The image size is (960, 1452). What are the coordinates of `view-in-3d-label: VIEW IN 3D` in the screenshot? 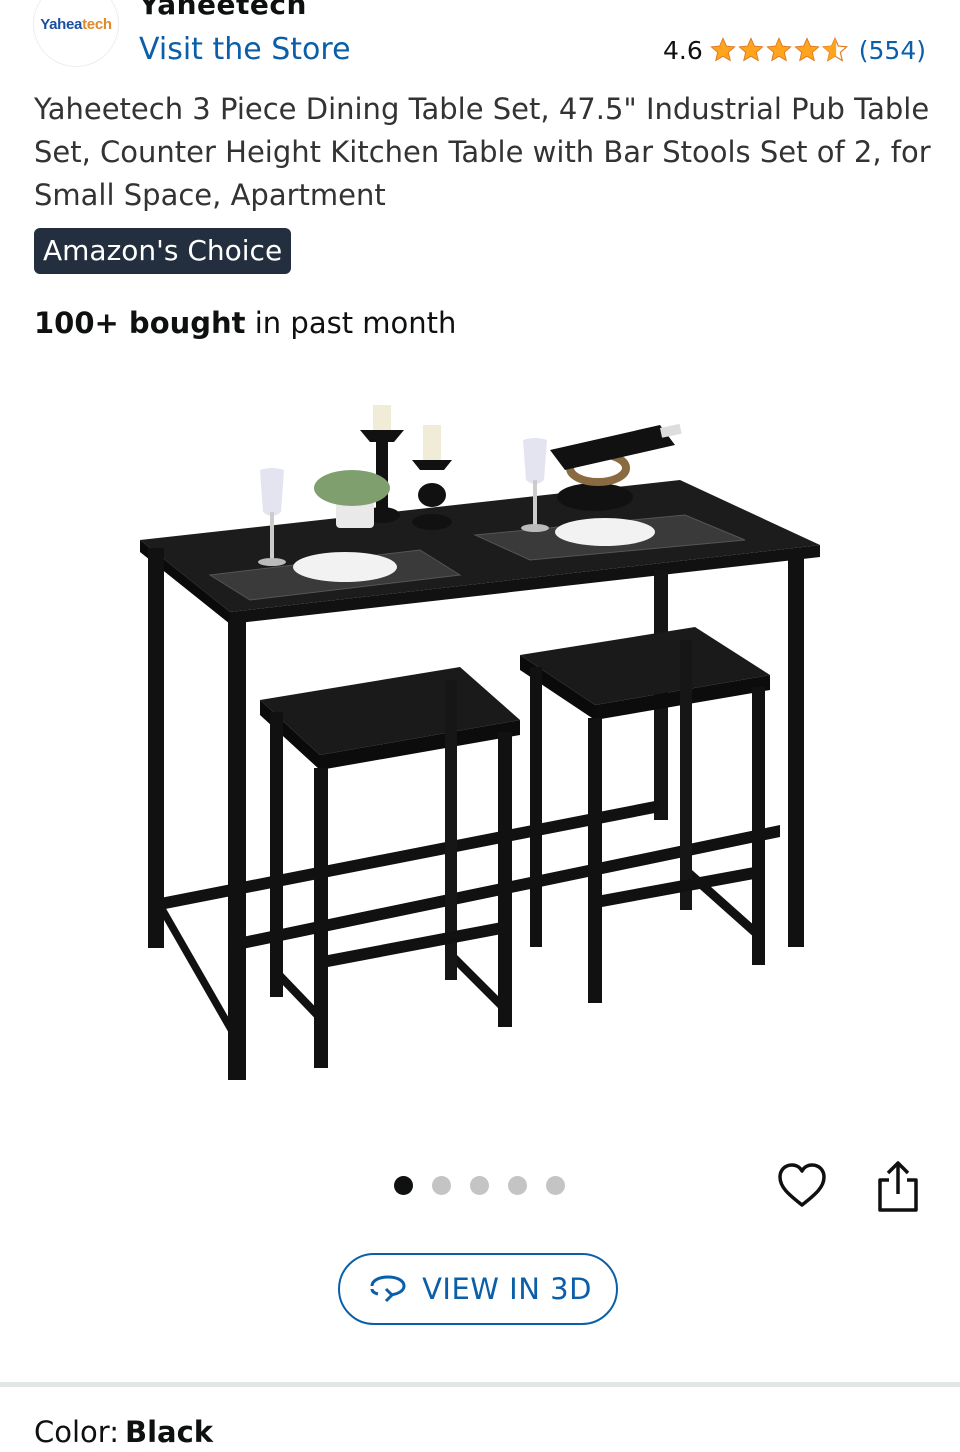 It's located at (507, 1289).